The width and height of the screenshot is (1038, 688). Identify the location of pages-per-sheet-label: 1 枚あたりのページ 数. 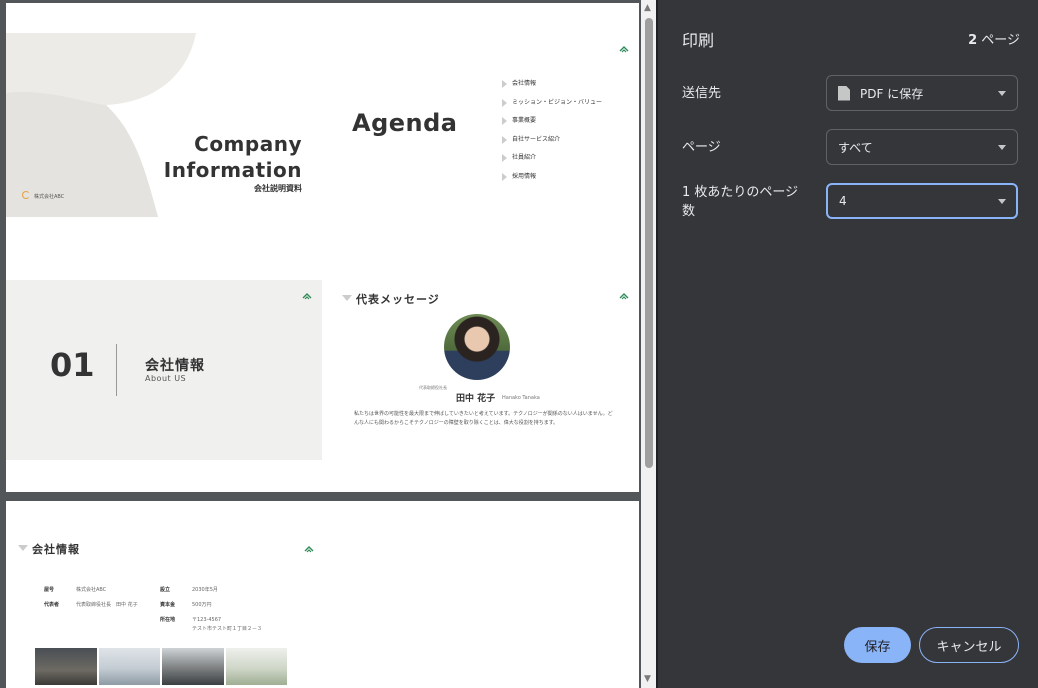
(740, 202).